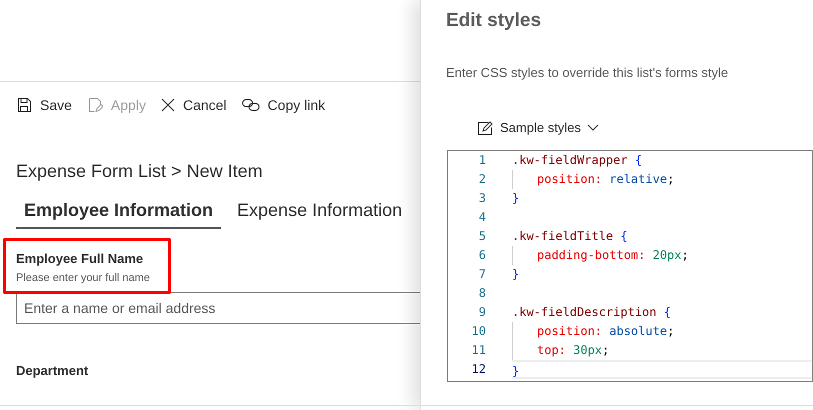  Describe the element at coordinates (94, 105) in the screenshot. I see `document-pencil-icon` at that location.